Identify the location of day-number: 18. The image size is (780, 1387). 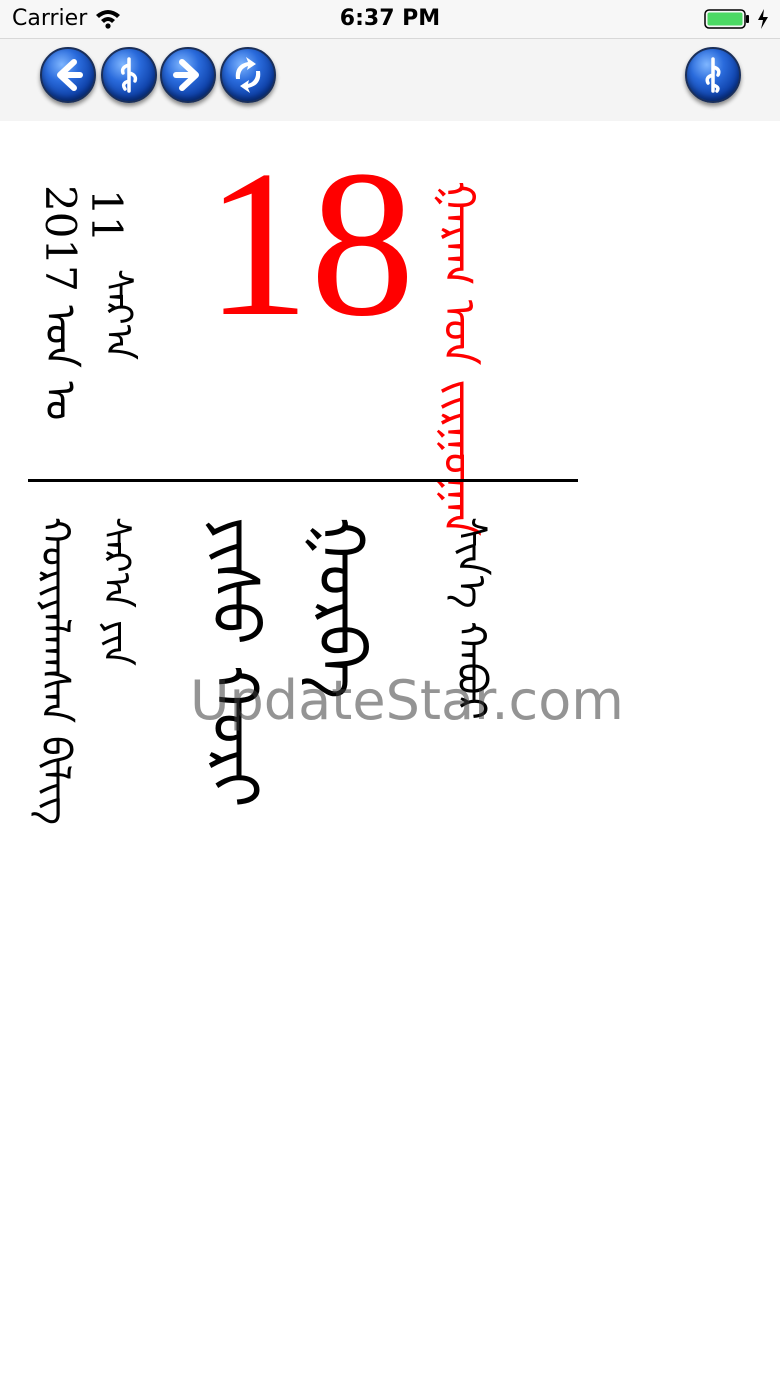
(310, 244).